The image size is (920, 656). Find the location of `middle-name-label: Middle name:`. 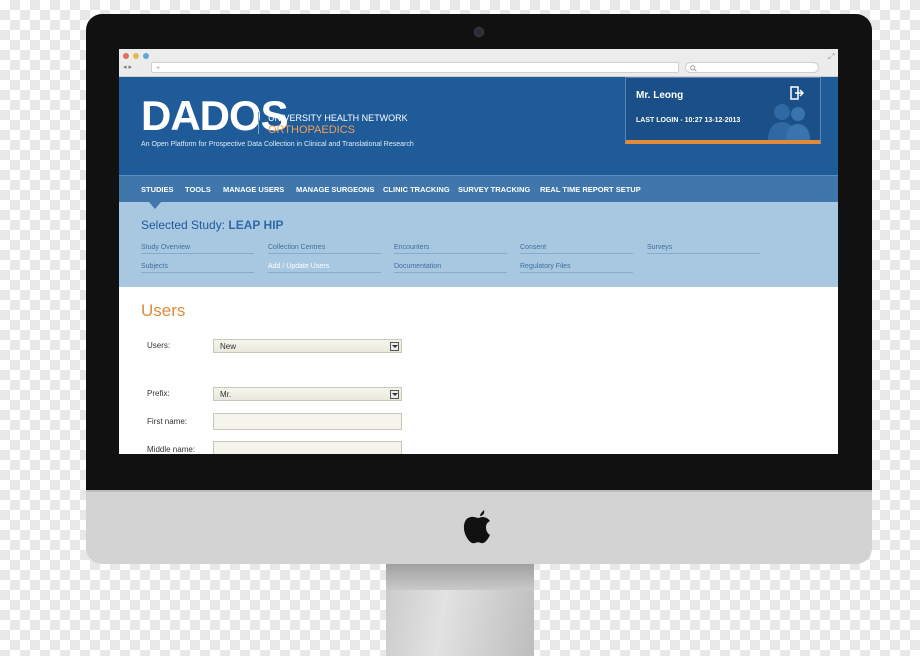

middle-name-label: Middle name: is located at coordinates (171, 449).